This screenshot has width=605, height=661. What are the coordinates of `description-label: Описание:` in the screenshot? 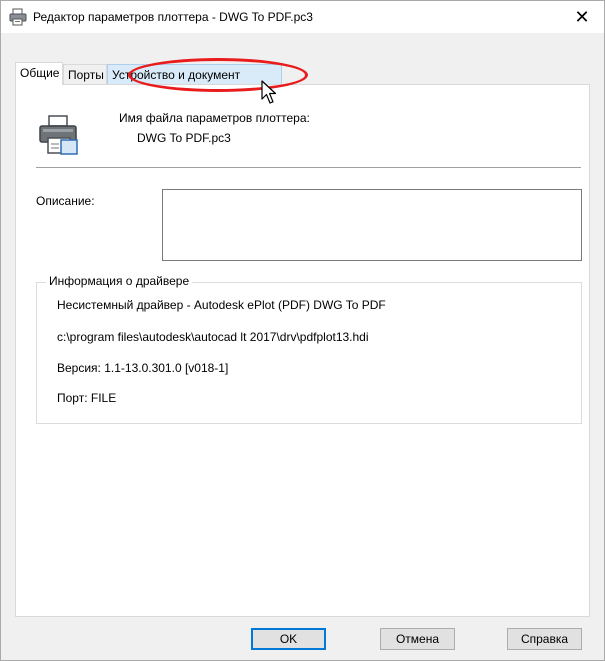 It's located at (65, 201).